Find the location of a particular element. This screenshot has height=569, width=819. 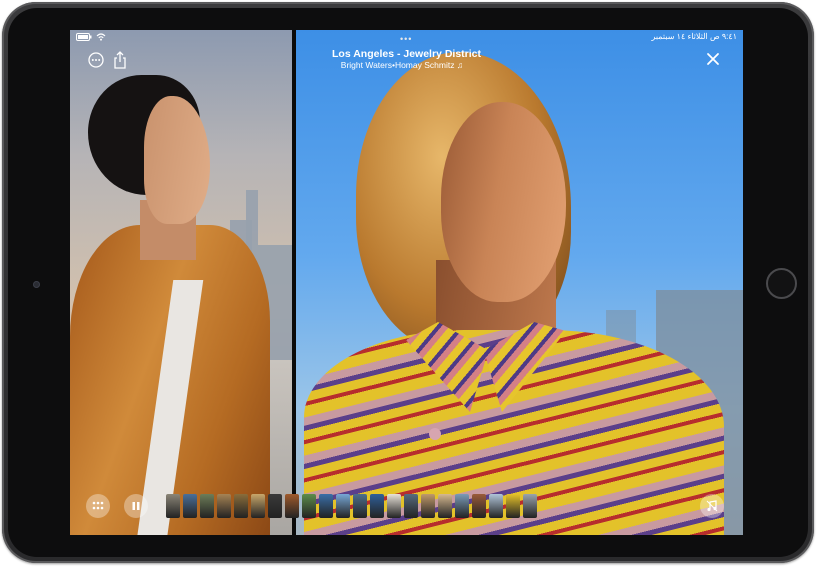

woman-face is located at coordinates (503, 202).